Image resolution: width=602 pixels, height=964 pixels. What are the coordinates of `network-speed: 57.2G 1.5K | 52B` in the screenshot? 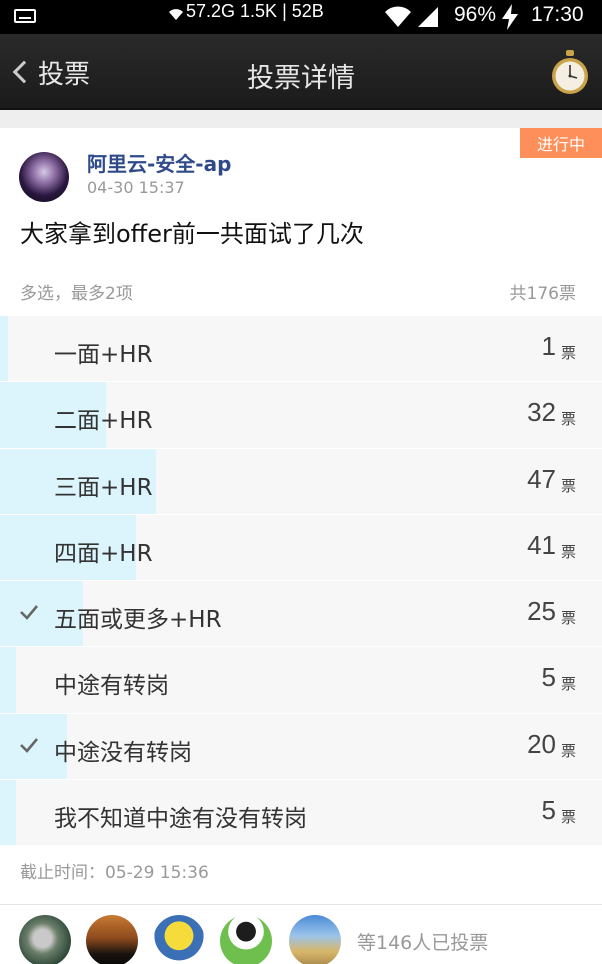 It's located at (255, 11).